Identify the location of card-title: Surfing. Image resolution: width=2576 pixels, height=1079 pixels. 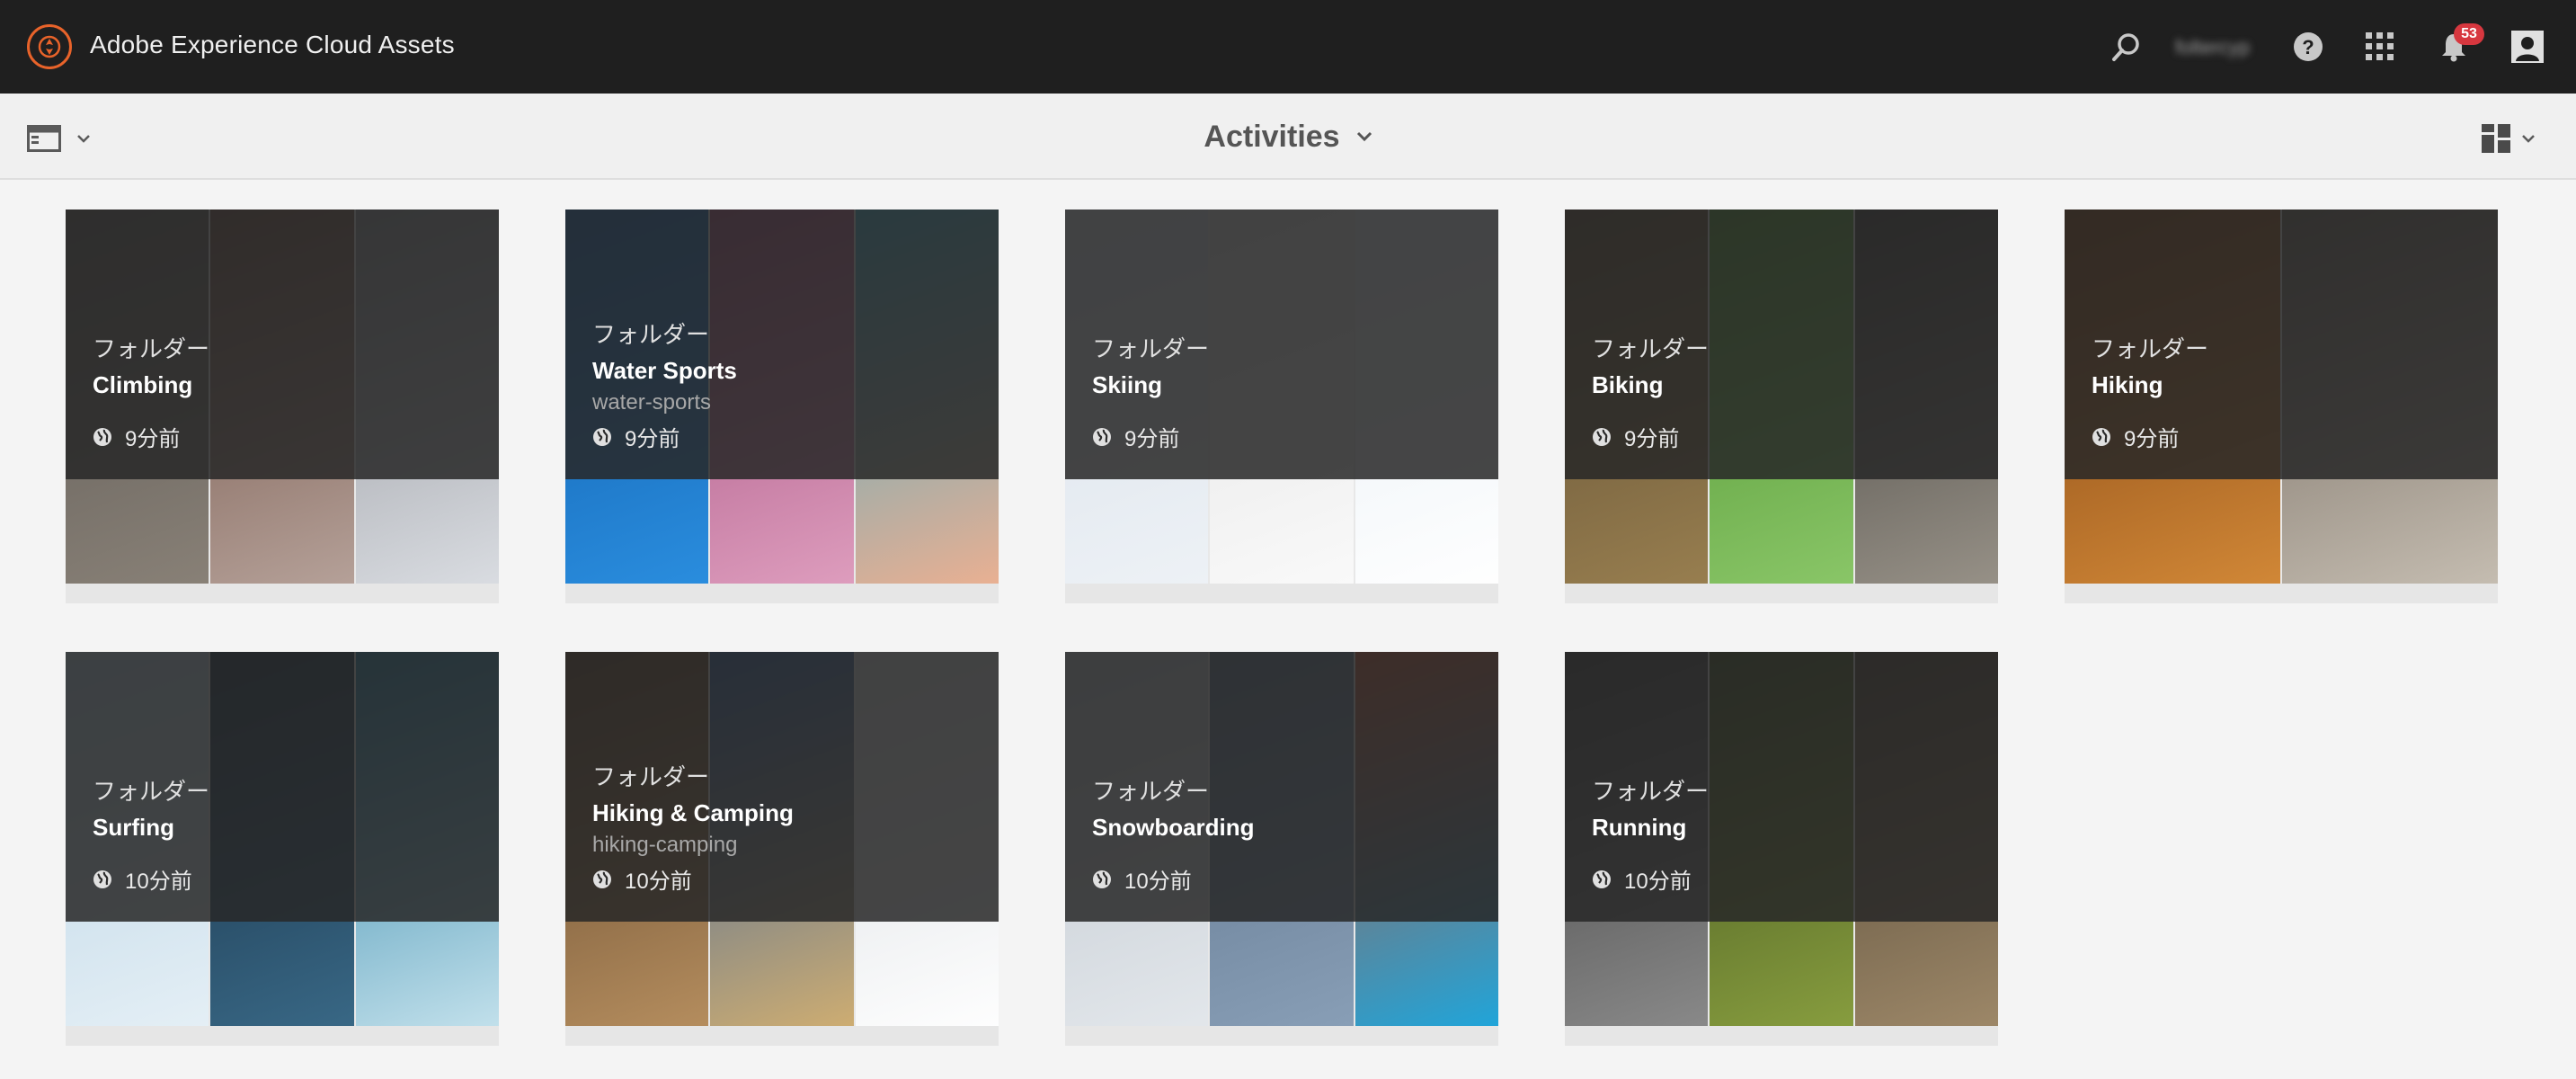
(287, 828).